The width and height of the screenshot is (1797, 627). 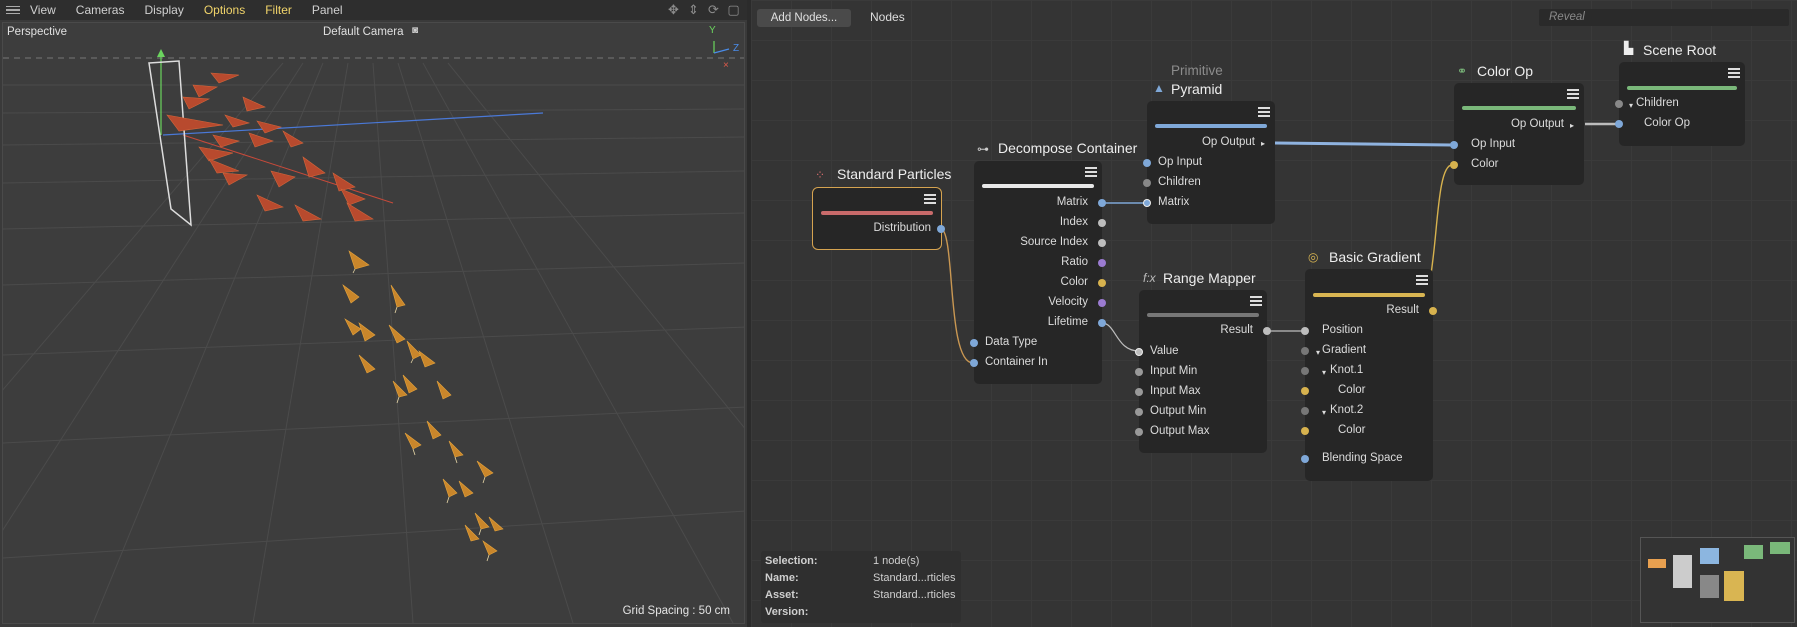 What do you see at coordinates (1178, 411) in the screenshot?
I see `port-output-min: Output Min` at bounding box center [1178, 411].